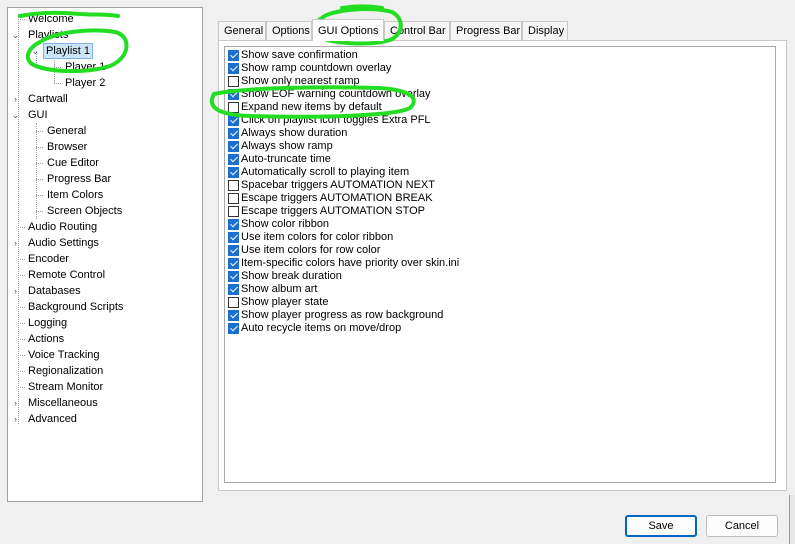 The width and height of the screenshot is (795, 544). What do you see at coordinates (545, 30) in the screenshot?
I see `tab-display: Display` at bounding box center [545, 30].